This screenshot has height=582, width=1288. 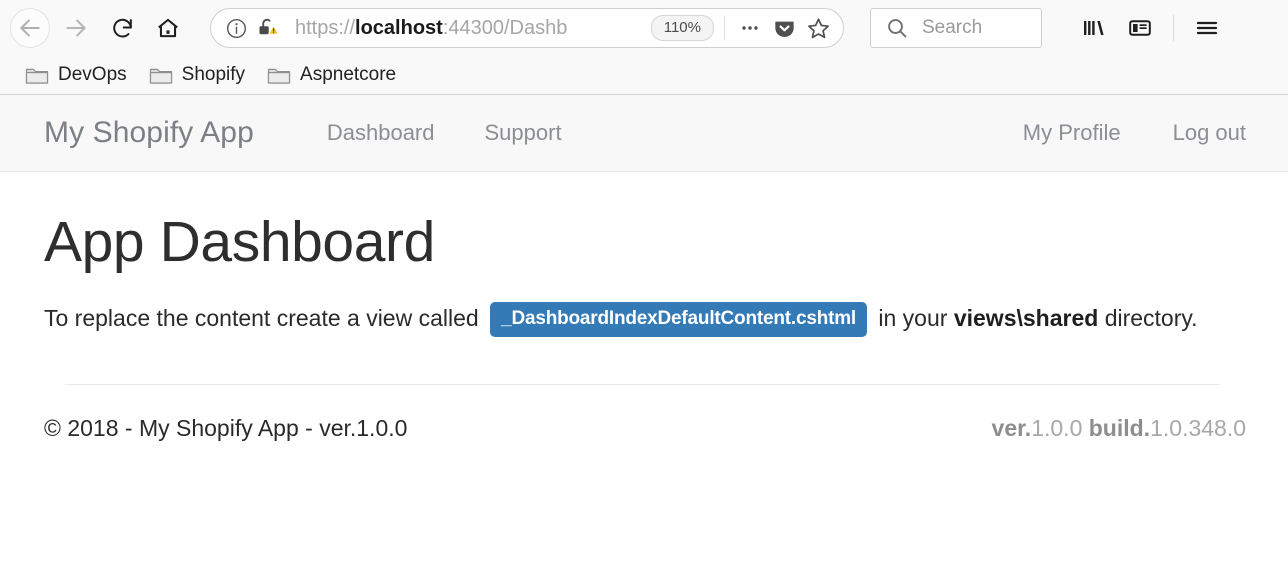 I want to click on version-label: ver., so click(x=1011, y=428).